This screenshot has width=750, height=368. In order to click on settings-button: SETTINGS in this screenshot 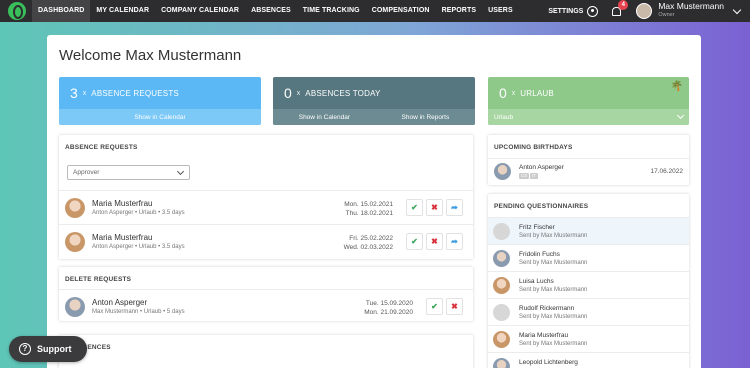, I will do `click(573, 11)`.